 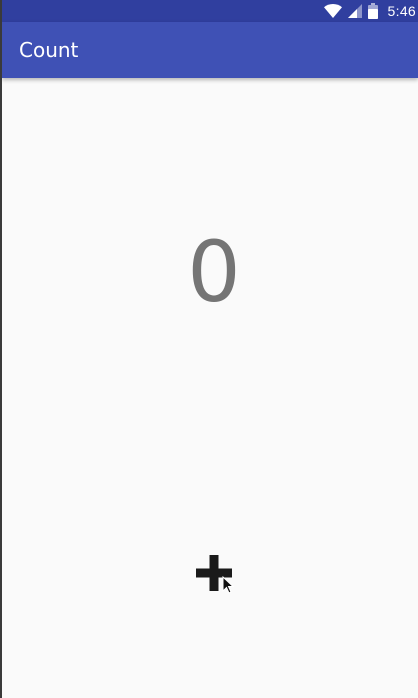 What do you see at coordinates (332, 11) in the screenshot?
I see `wifi-icon` at bounding box center [332, 11].